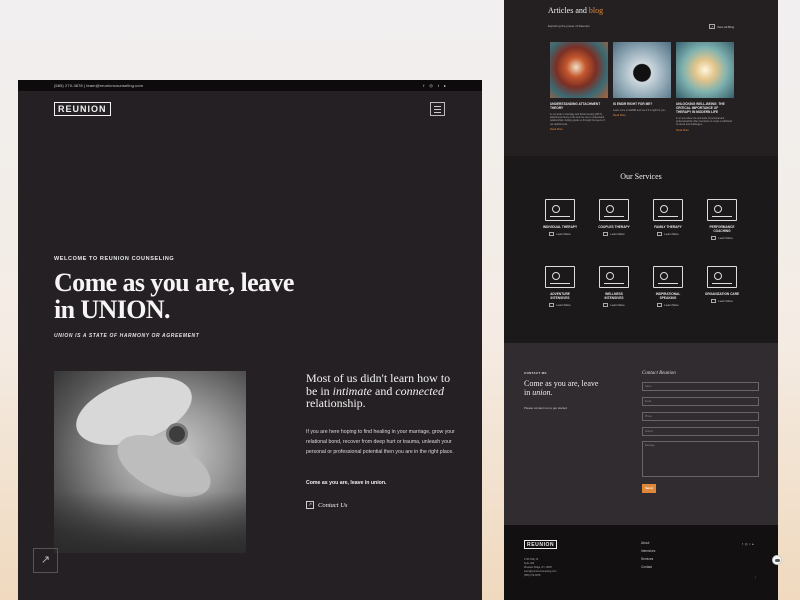 The image size is (800, 600). Describe the element at coordinates (45, 560) in the screenshot. I see `arrow-up-right-icon: ↗` at that location.